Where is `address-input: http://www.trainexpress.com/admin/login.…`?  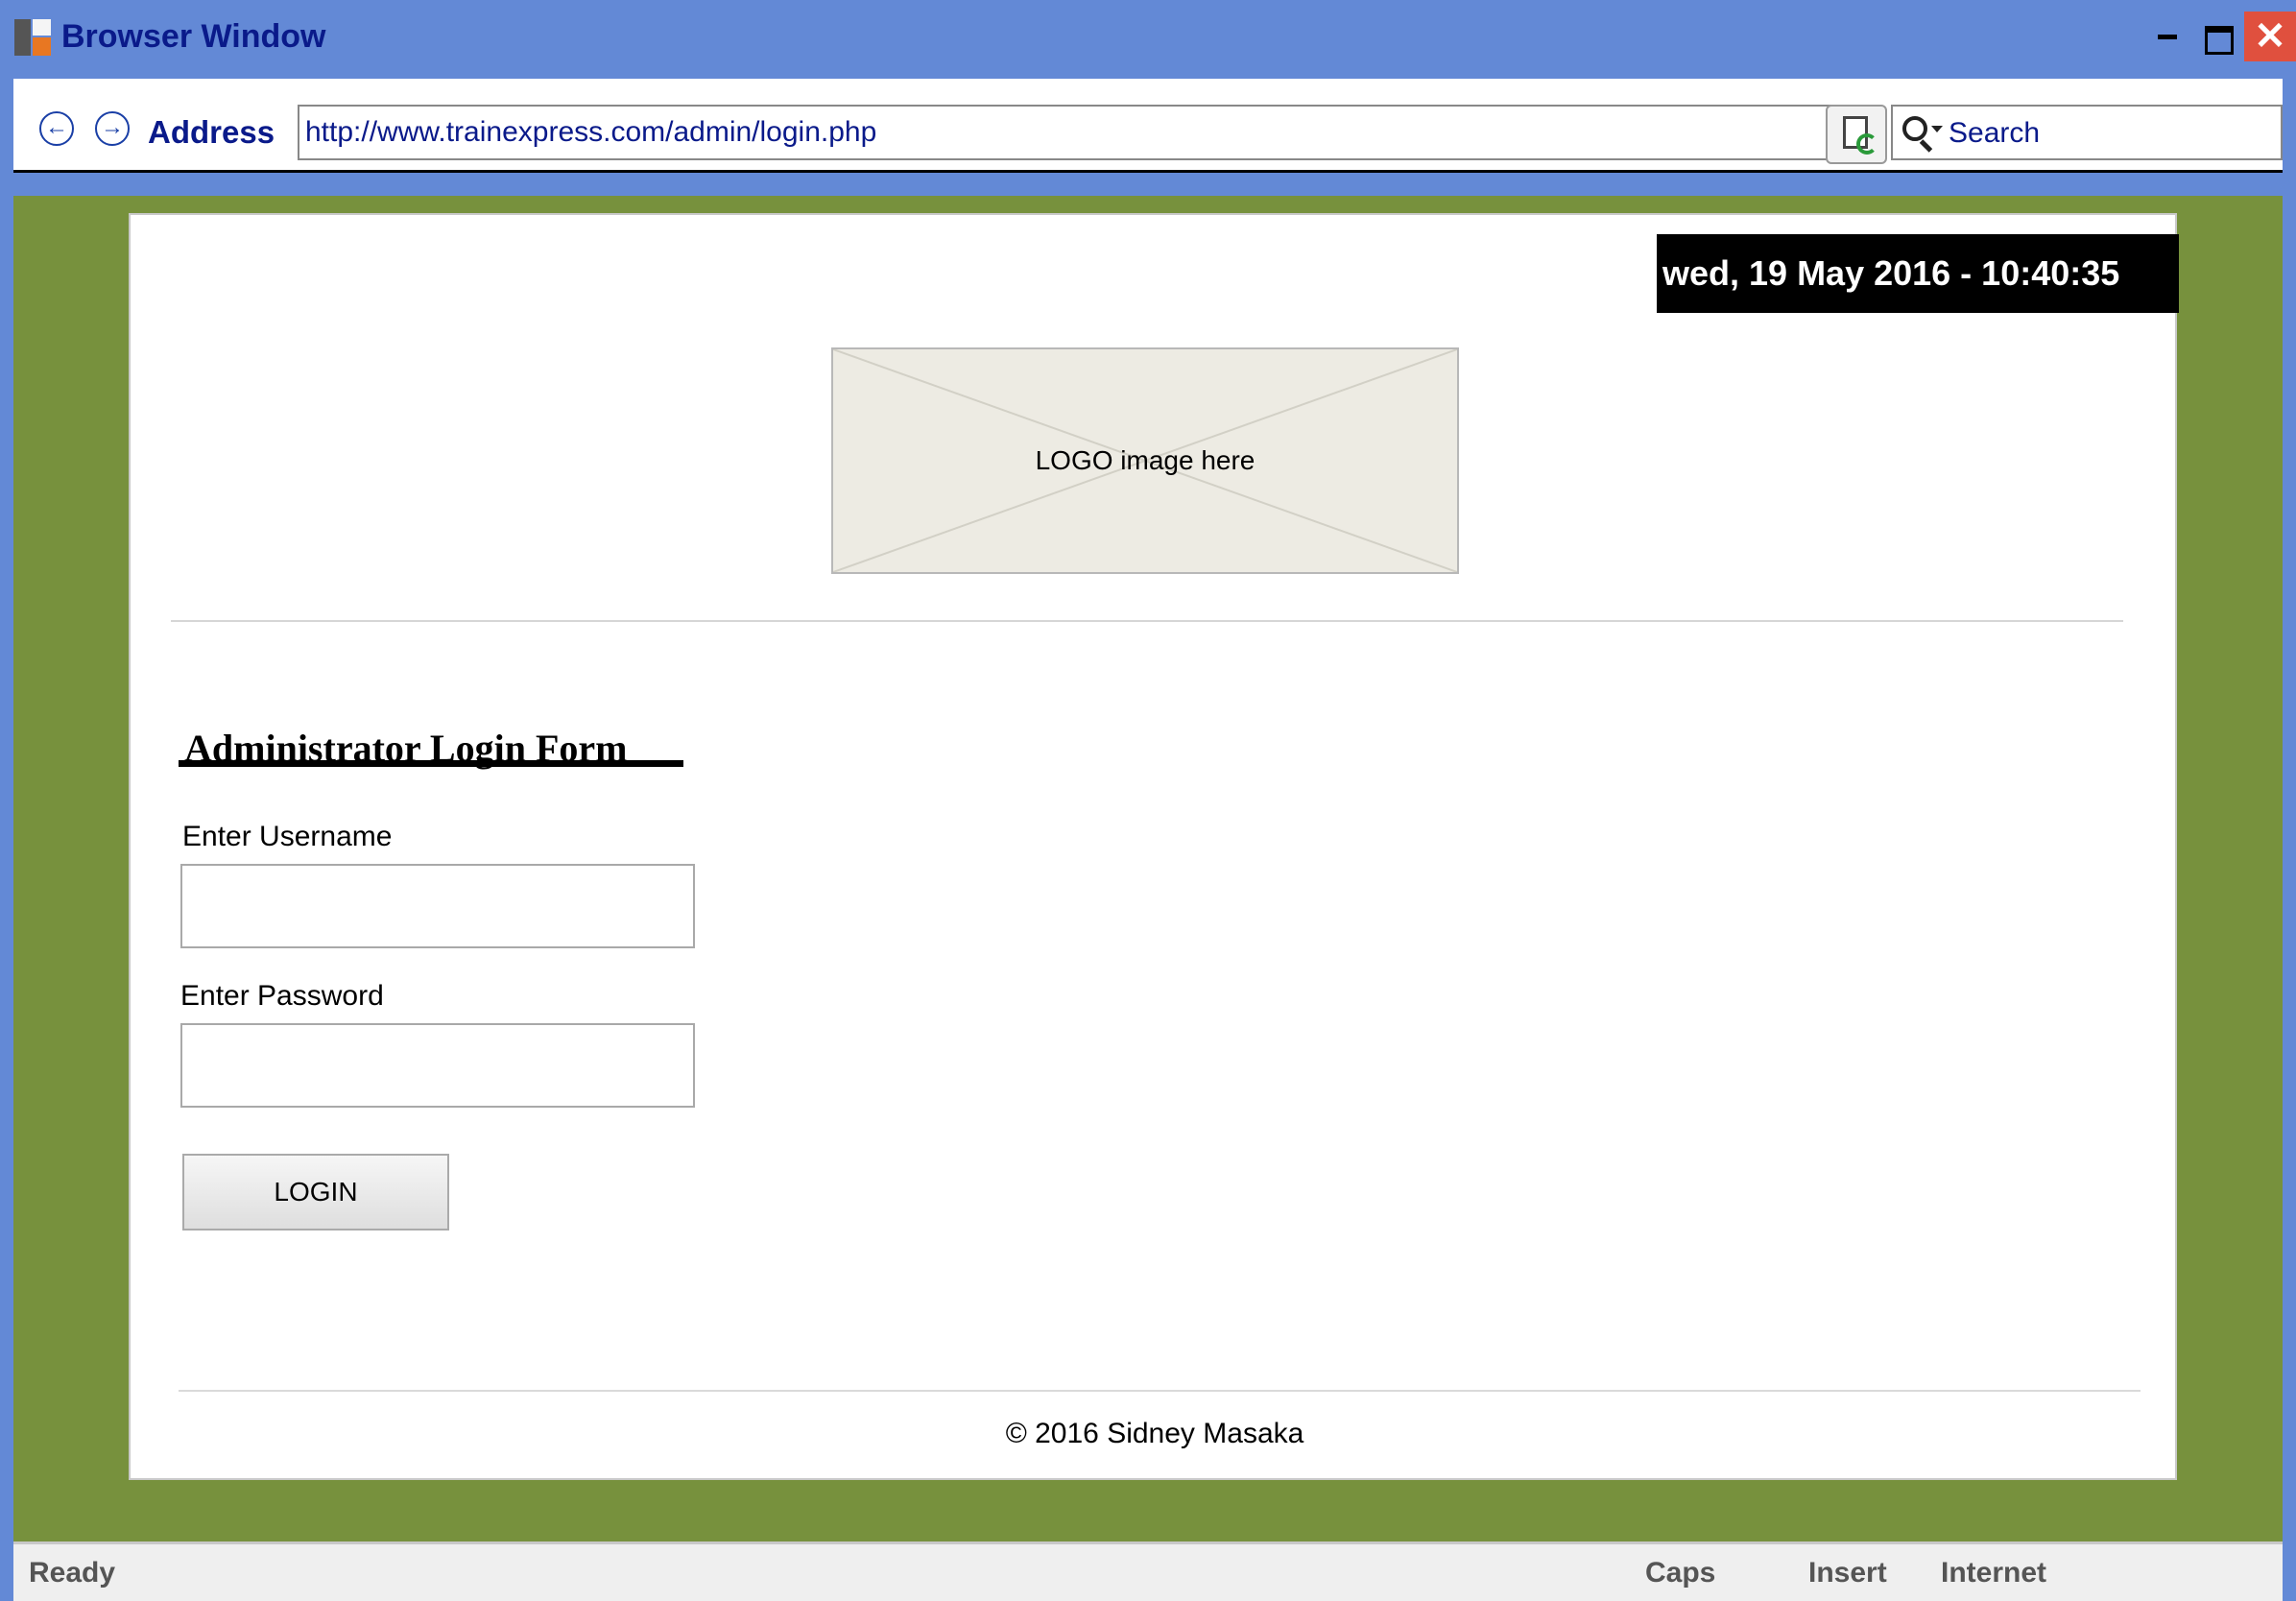
address-input: http://www.trainexpress.com/admin/login.… is located at coordinates (1067, 133).